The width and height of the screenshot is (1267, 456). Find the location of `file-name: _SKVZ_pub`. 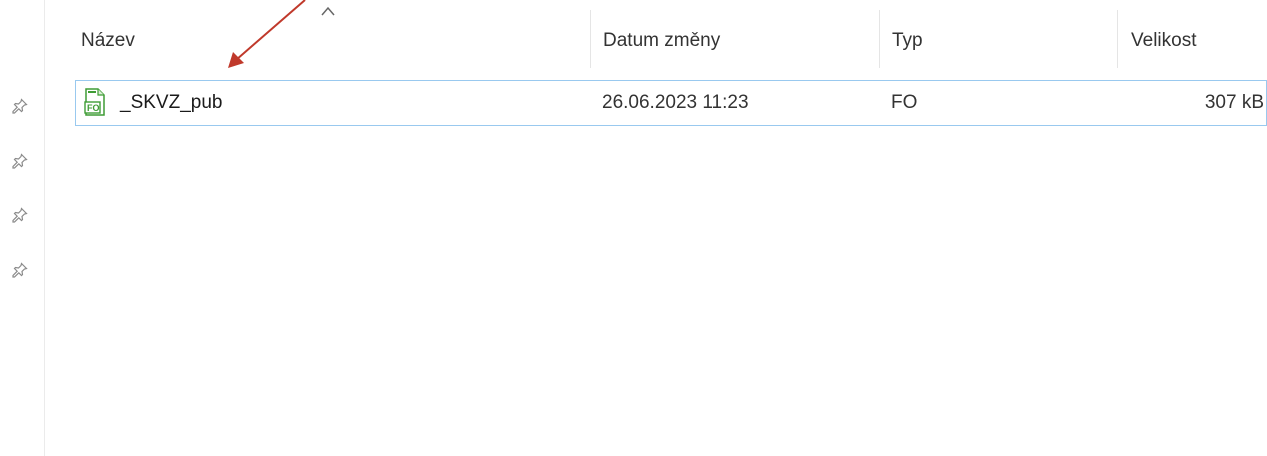

file-name: _SKVZ_pub is located at coordinates (171, 103).